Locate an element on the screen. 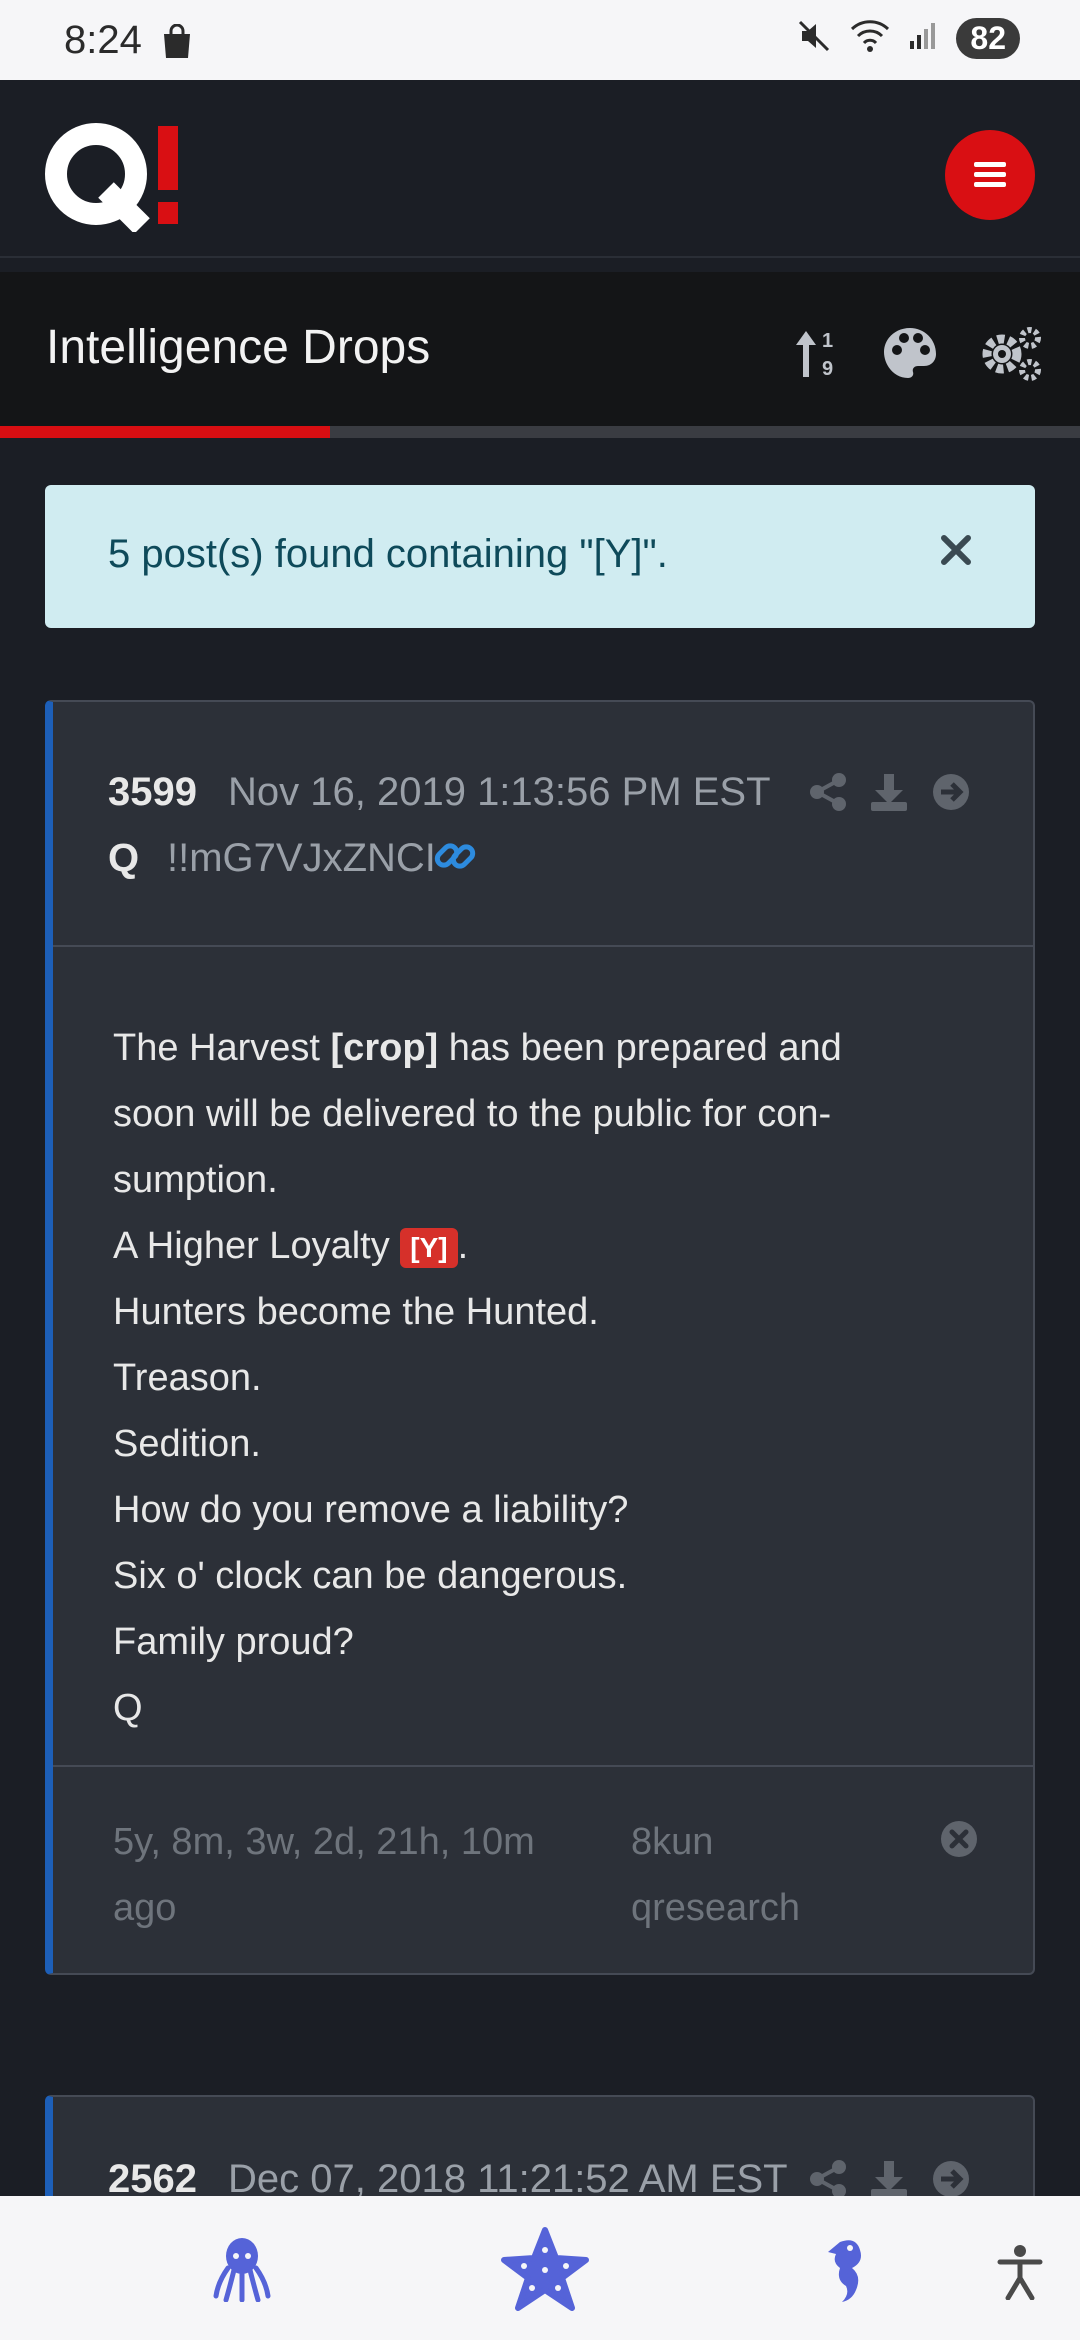 This screenshot has height=2340, width=1080. svg-text: 9 is located at coordinates (827, 369).